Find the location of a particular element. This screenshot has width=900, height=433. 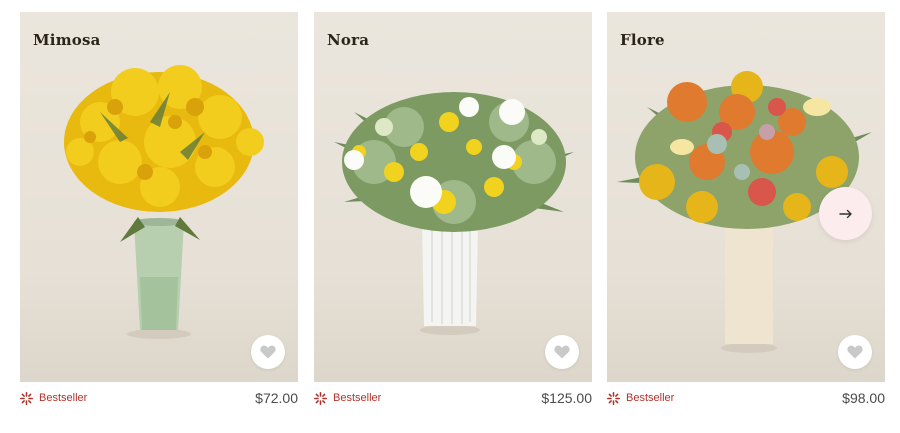

arrow-right-icon is located at coordinates (845, 213).